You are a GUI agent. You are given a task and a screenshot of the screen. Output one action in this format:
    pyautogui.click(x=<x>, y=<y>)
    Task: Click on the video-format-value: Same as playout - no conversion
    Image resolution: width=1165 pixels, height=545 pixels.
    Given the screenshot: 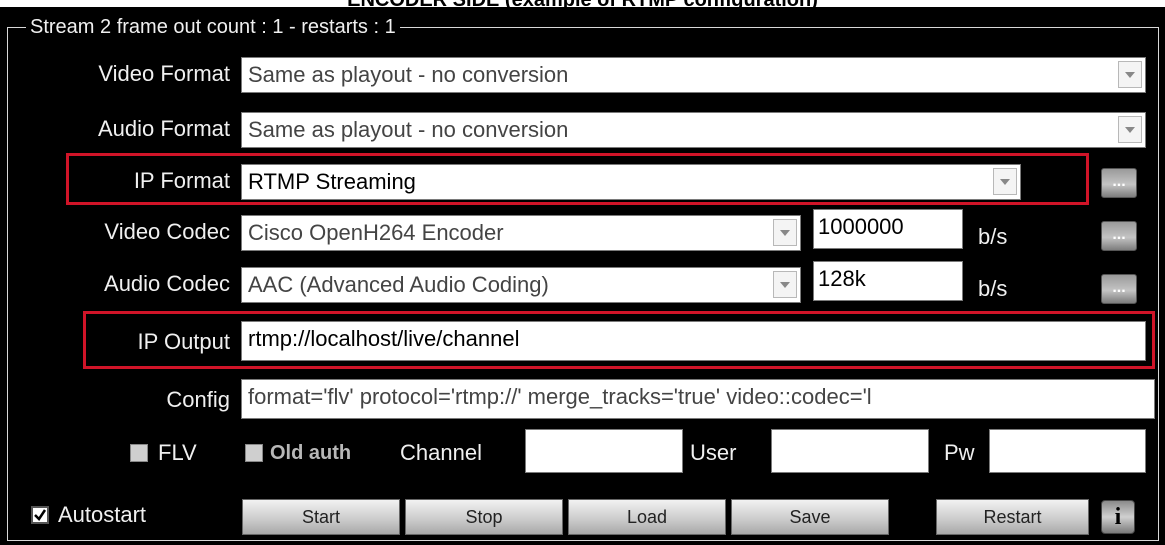 What is the action you would take?
    pyautogui.click(x=408, y=74)
    